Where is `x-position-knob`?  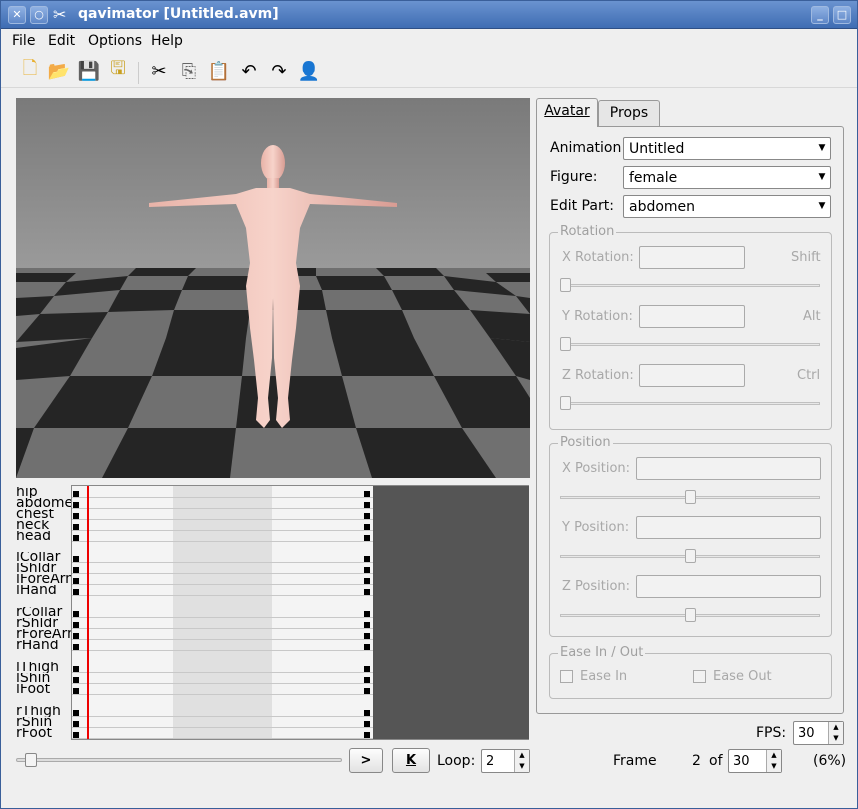 x-position-knob is located at coordinates (690, 497).